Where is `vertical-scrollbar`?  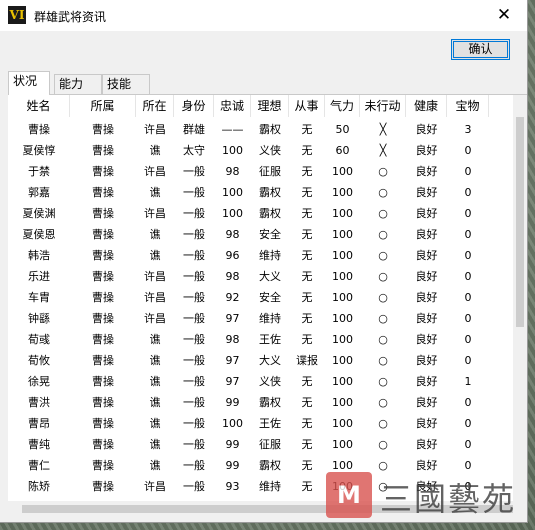 vertical-scrollbar is located at coordinates (520, 298).